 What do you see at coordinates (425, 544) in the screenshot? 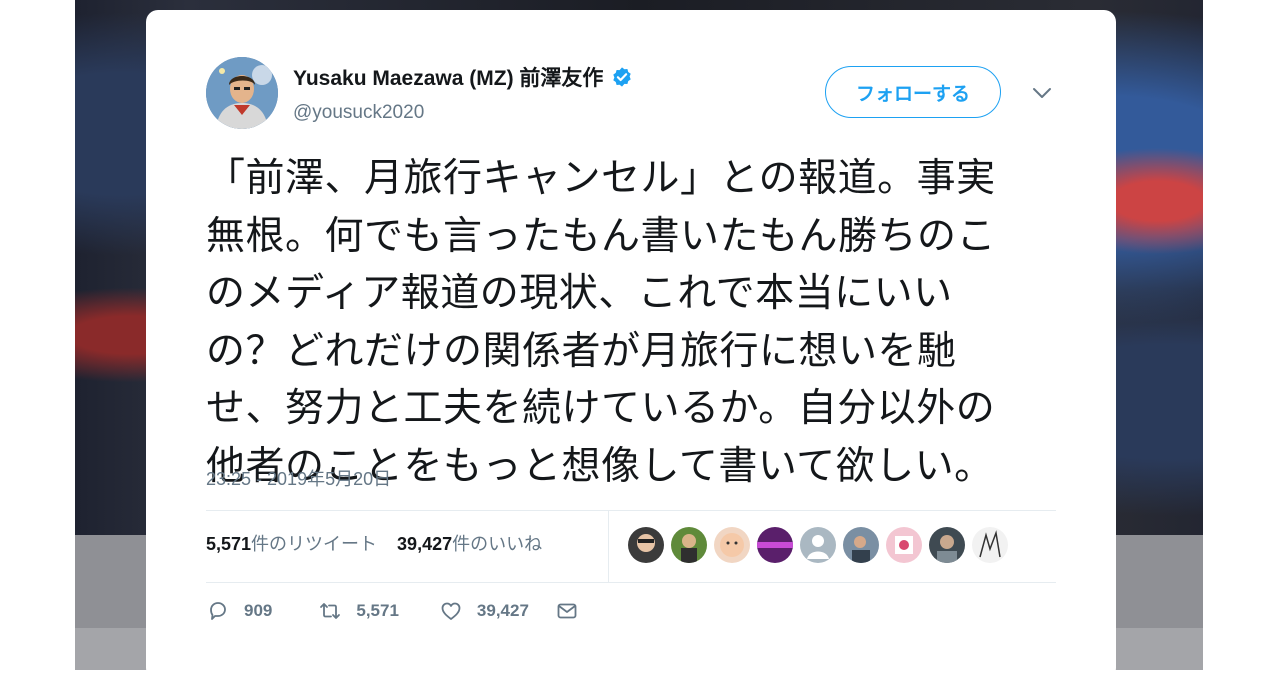
I see `like-stat-count: 39,427` at bounding box center [425, 544].